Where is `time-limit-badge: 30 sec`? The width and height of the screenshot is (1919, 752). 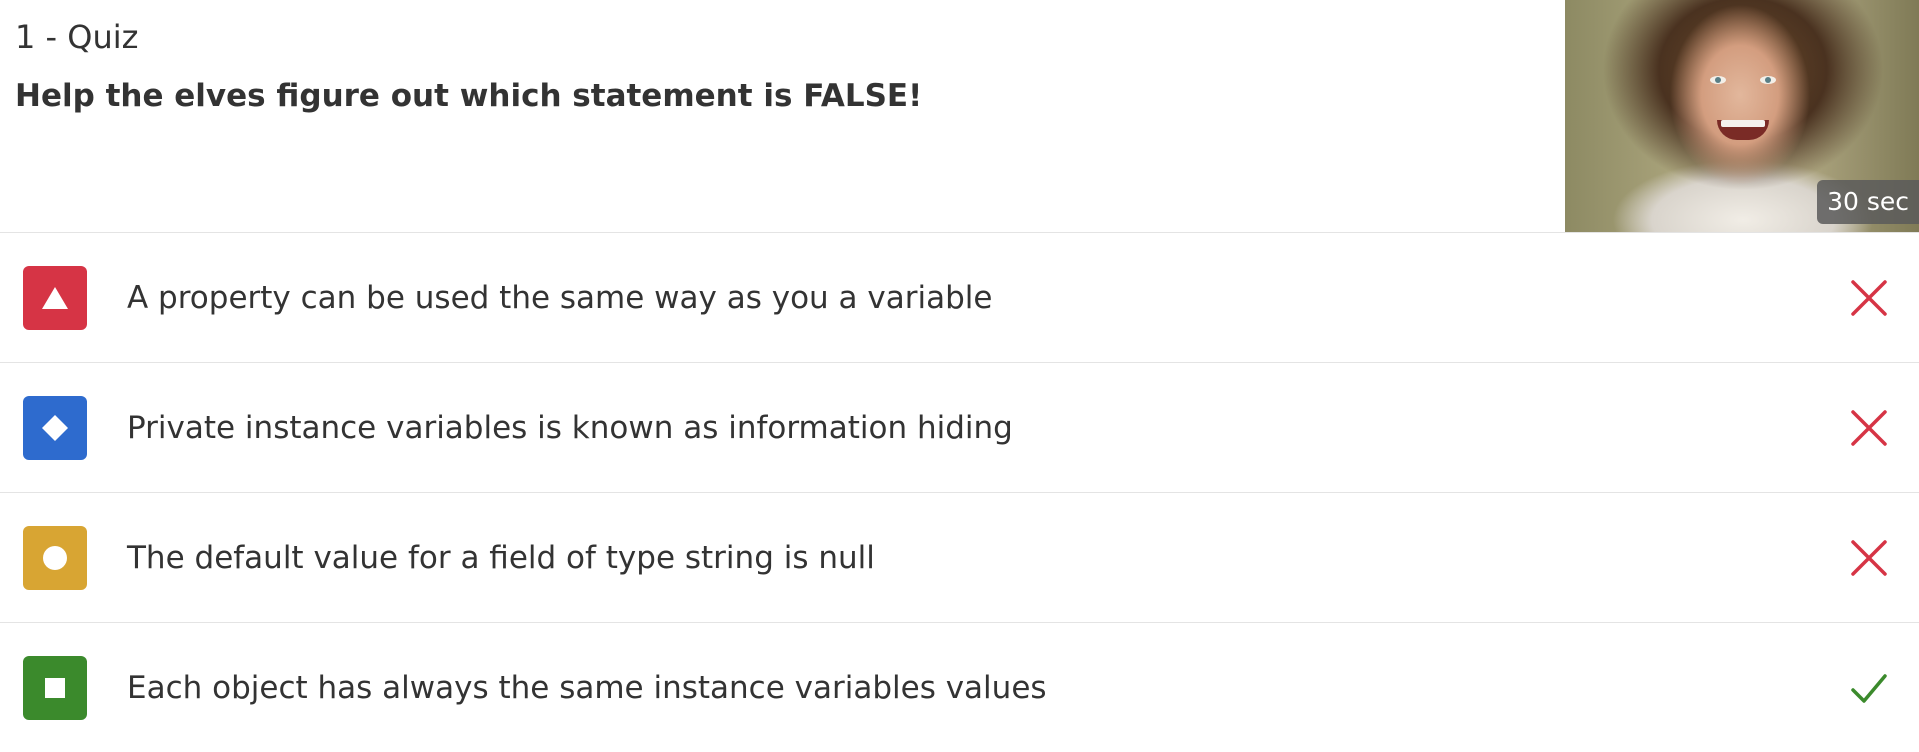
time-limit-badge: 30 sec is located at coordinates (1868, 202).